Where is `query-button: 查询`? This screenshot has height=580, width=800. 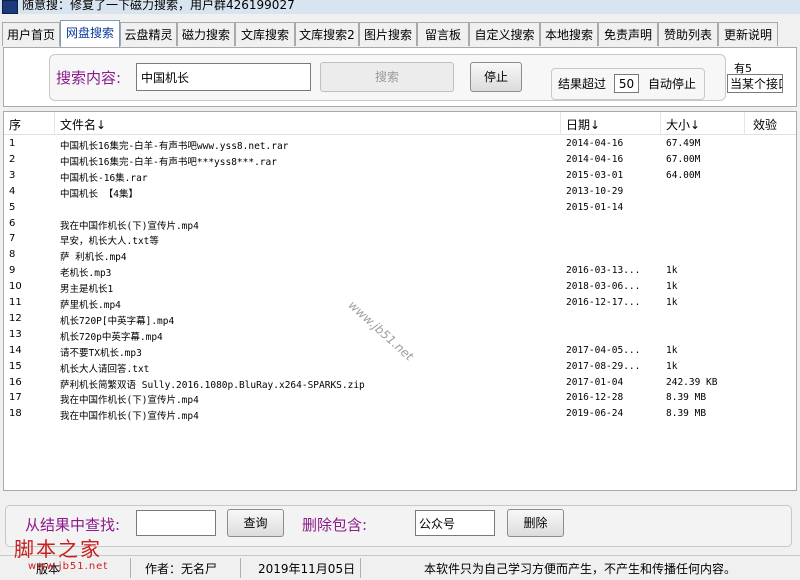 query-button: 查询 is located at coordinates (255, 523).